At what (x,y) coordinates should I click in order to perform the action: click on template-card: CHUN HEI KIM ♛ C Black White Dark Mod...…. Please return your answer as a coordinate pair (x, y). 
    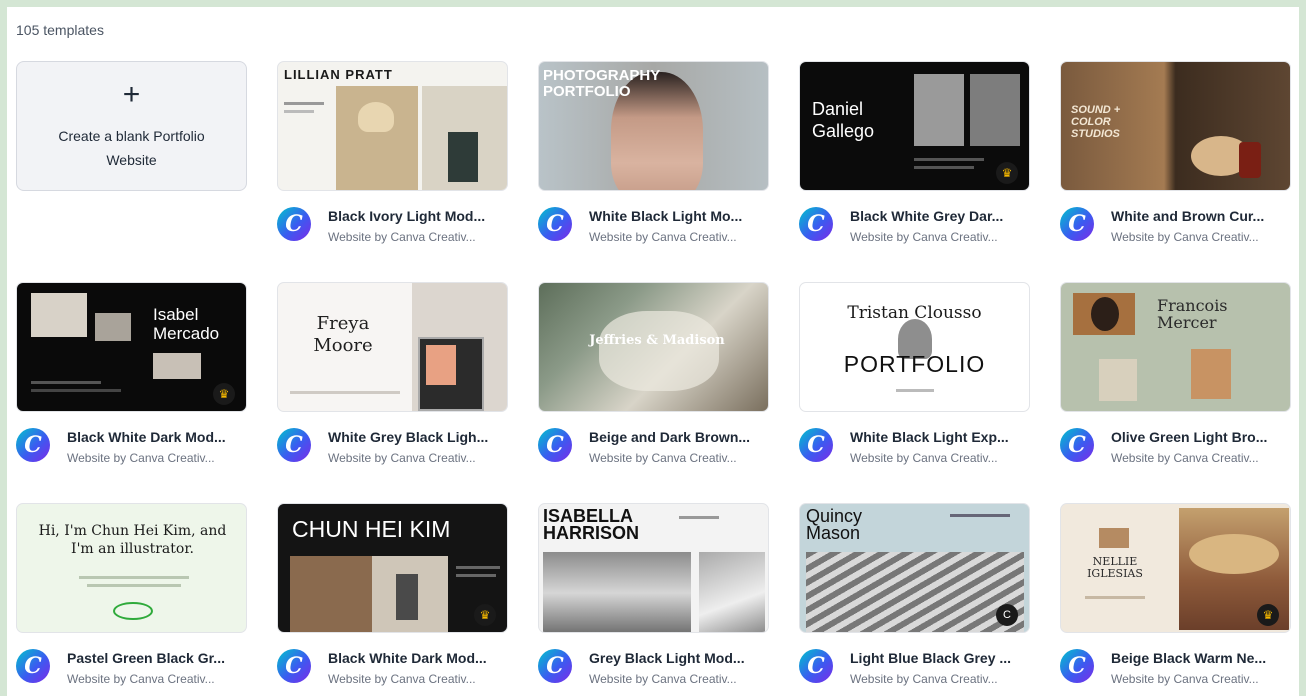
    Looking at the image, I should click on (392, 598).